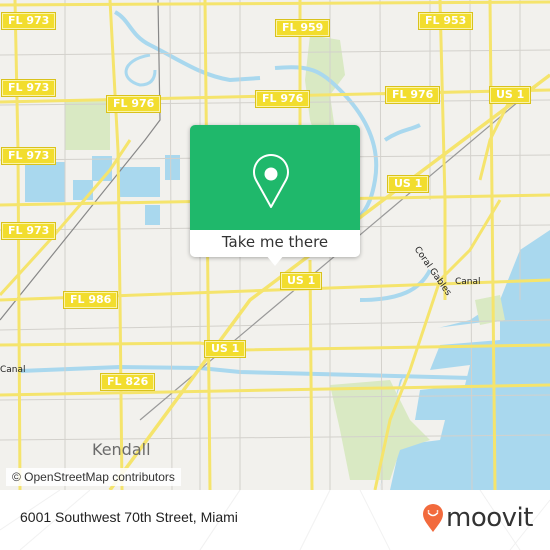 The height and width of the screenshot is (550, 550). What do you see at coordinates (128, 382) in the screenshot?
I see `road-shield: FL 826` at bounding box center [128, 382].